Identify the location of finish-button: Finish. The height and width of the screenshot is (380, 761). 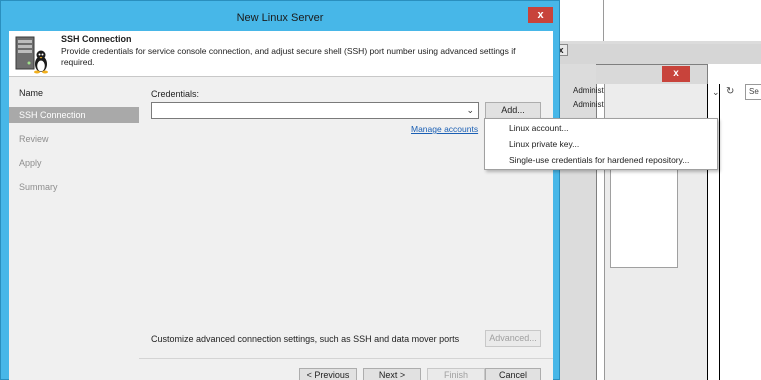
(456, 374).